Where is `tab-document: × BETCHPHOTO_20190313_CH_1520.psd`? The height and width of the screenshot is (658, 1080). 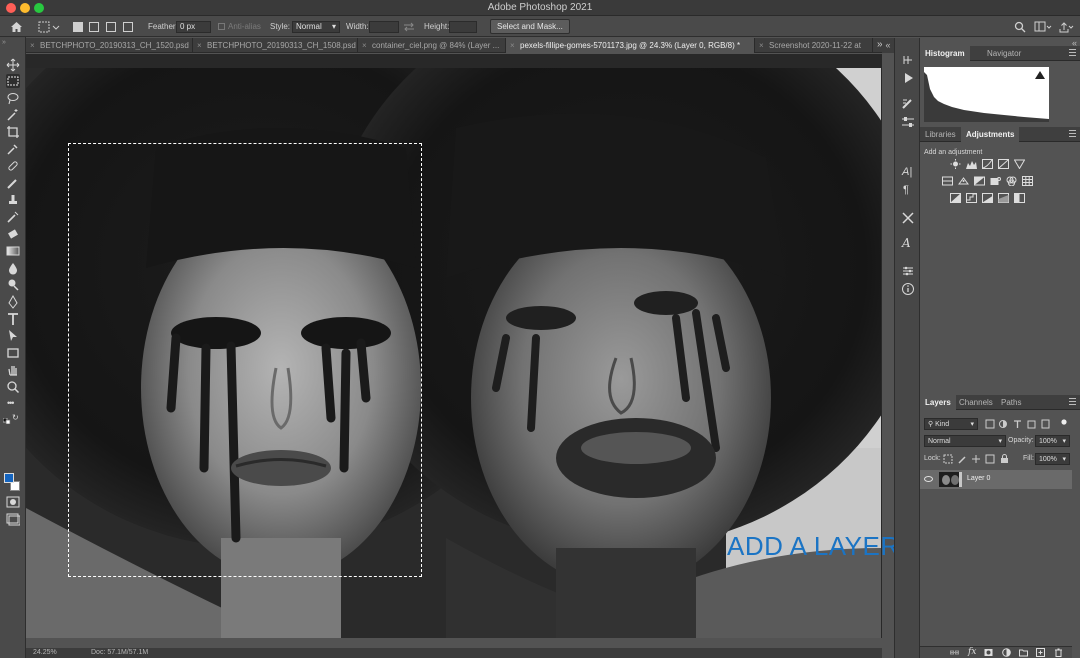
tab-document: × BETCHPHOTO_20190313_CH_1520.psd is located at coordinates (109, 45).